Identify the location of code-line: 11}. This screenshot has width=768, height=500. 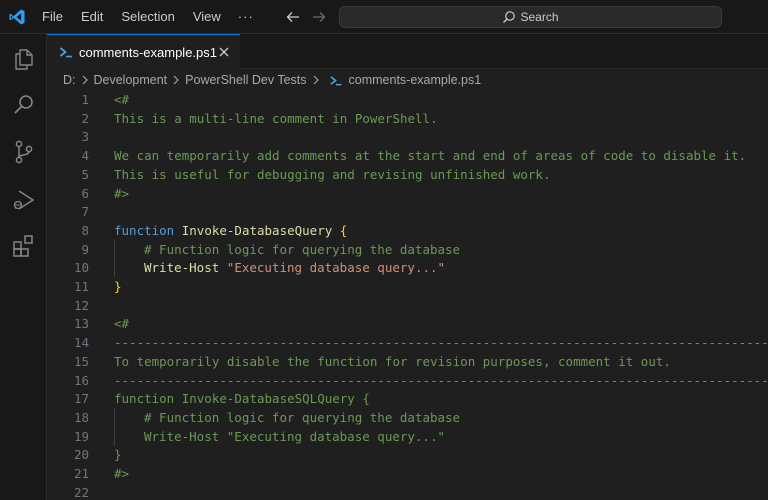
(407, 287).